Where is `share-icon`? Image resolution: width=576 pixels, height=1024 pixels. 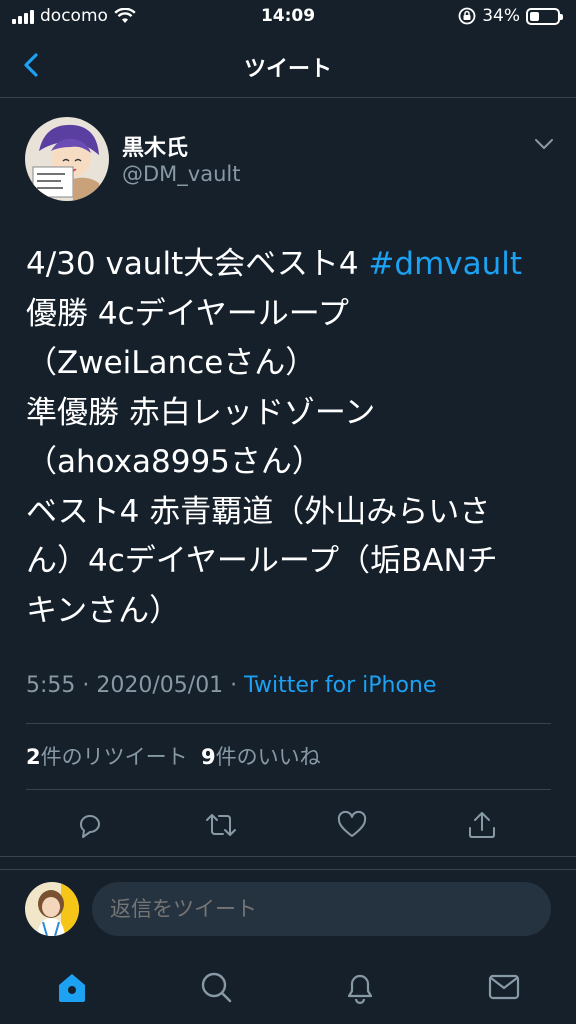 share-icon is located at coordinates (482, 825).